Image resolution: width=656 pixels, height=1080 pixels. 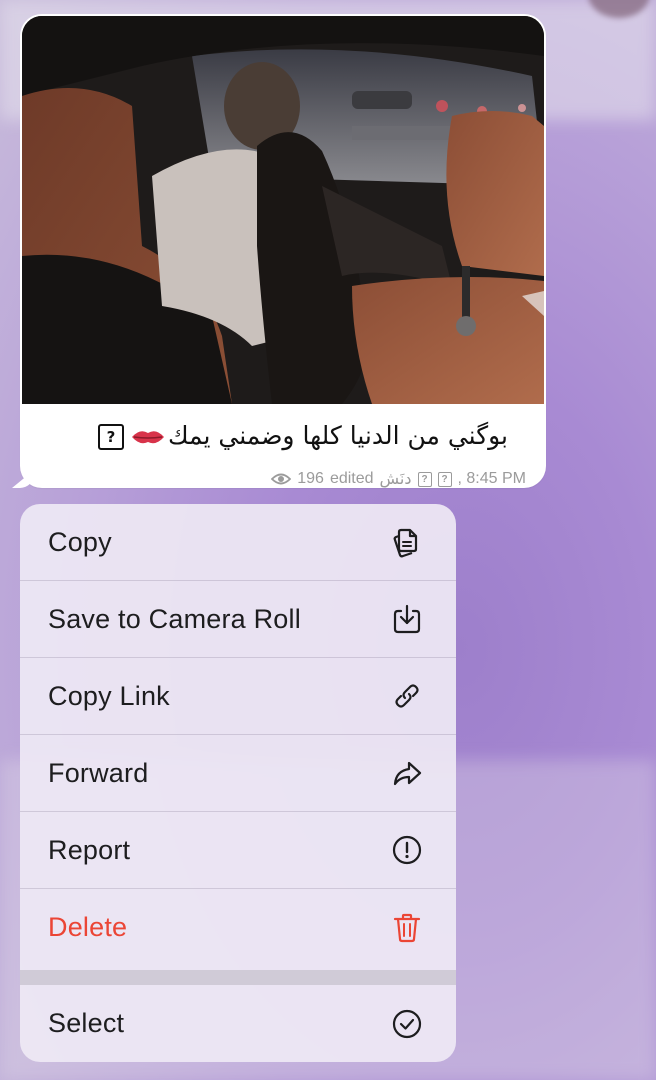 I want to click on menu-item-delete: Delete, so click(x=238, y=927).